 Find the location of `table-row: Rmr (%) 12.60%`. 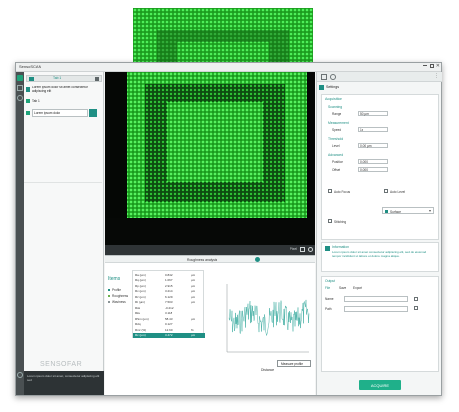

table-row: Rmr (%) 12.60% is located at coordinates (169, 329).